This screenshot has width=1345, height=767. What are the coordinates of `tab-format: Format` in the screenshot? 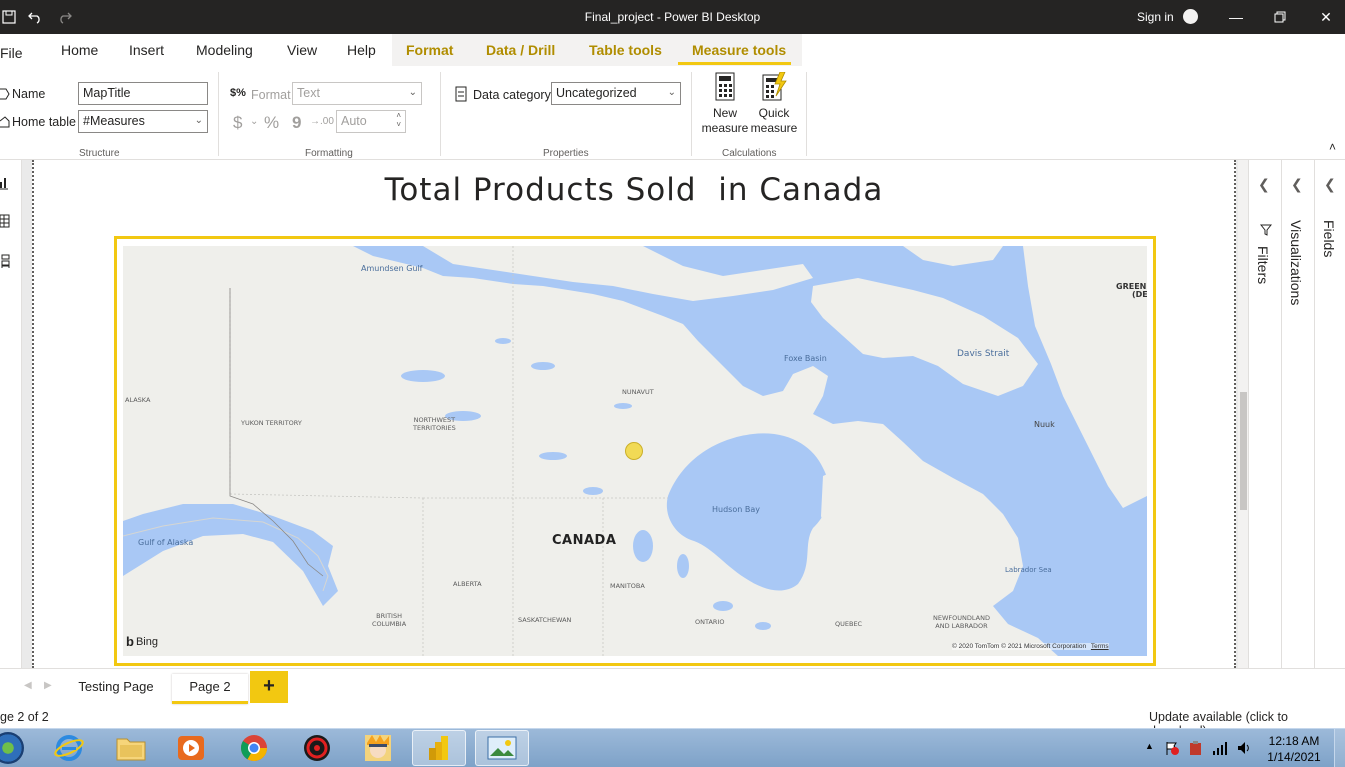 It's located at (429, 50).